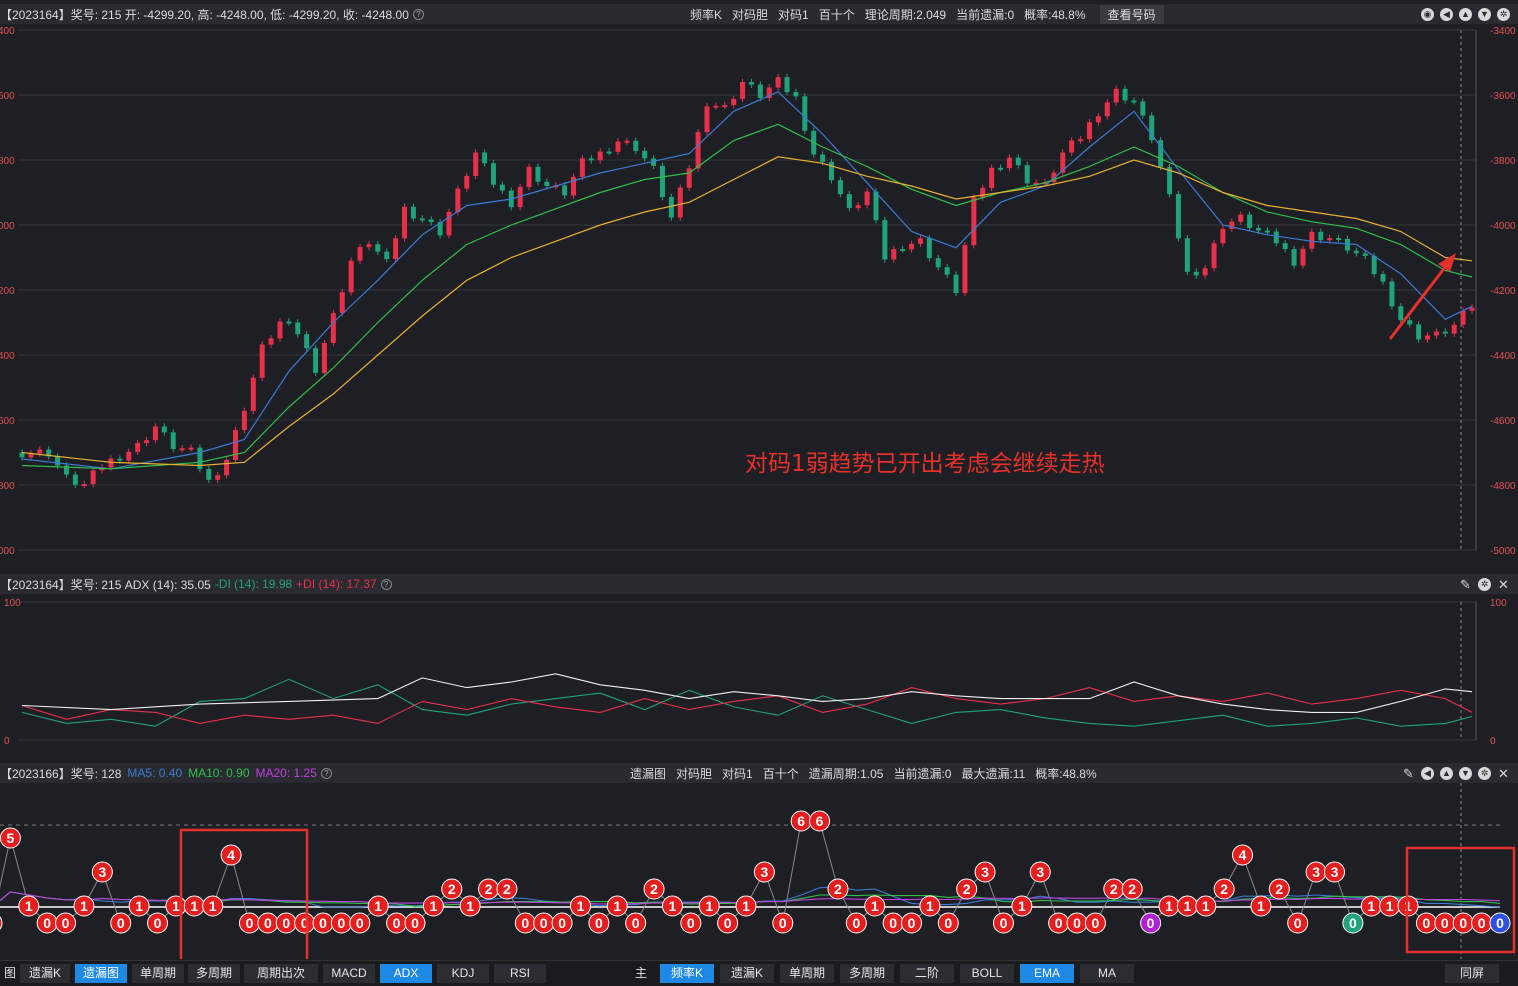 The image size is (1518, 986). What do you see at coordinates (45, 973) in the screenshot?
I see `tab-miss-k: 遗漏K` at bounding box center [45, 973].